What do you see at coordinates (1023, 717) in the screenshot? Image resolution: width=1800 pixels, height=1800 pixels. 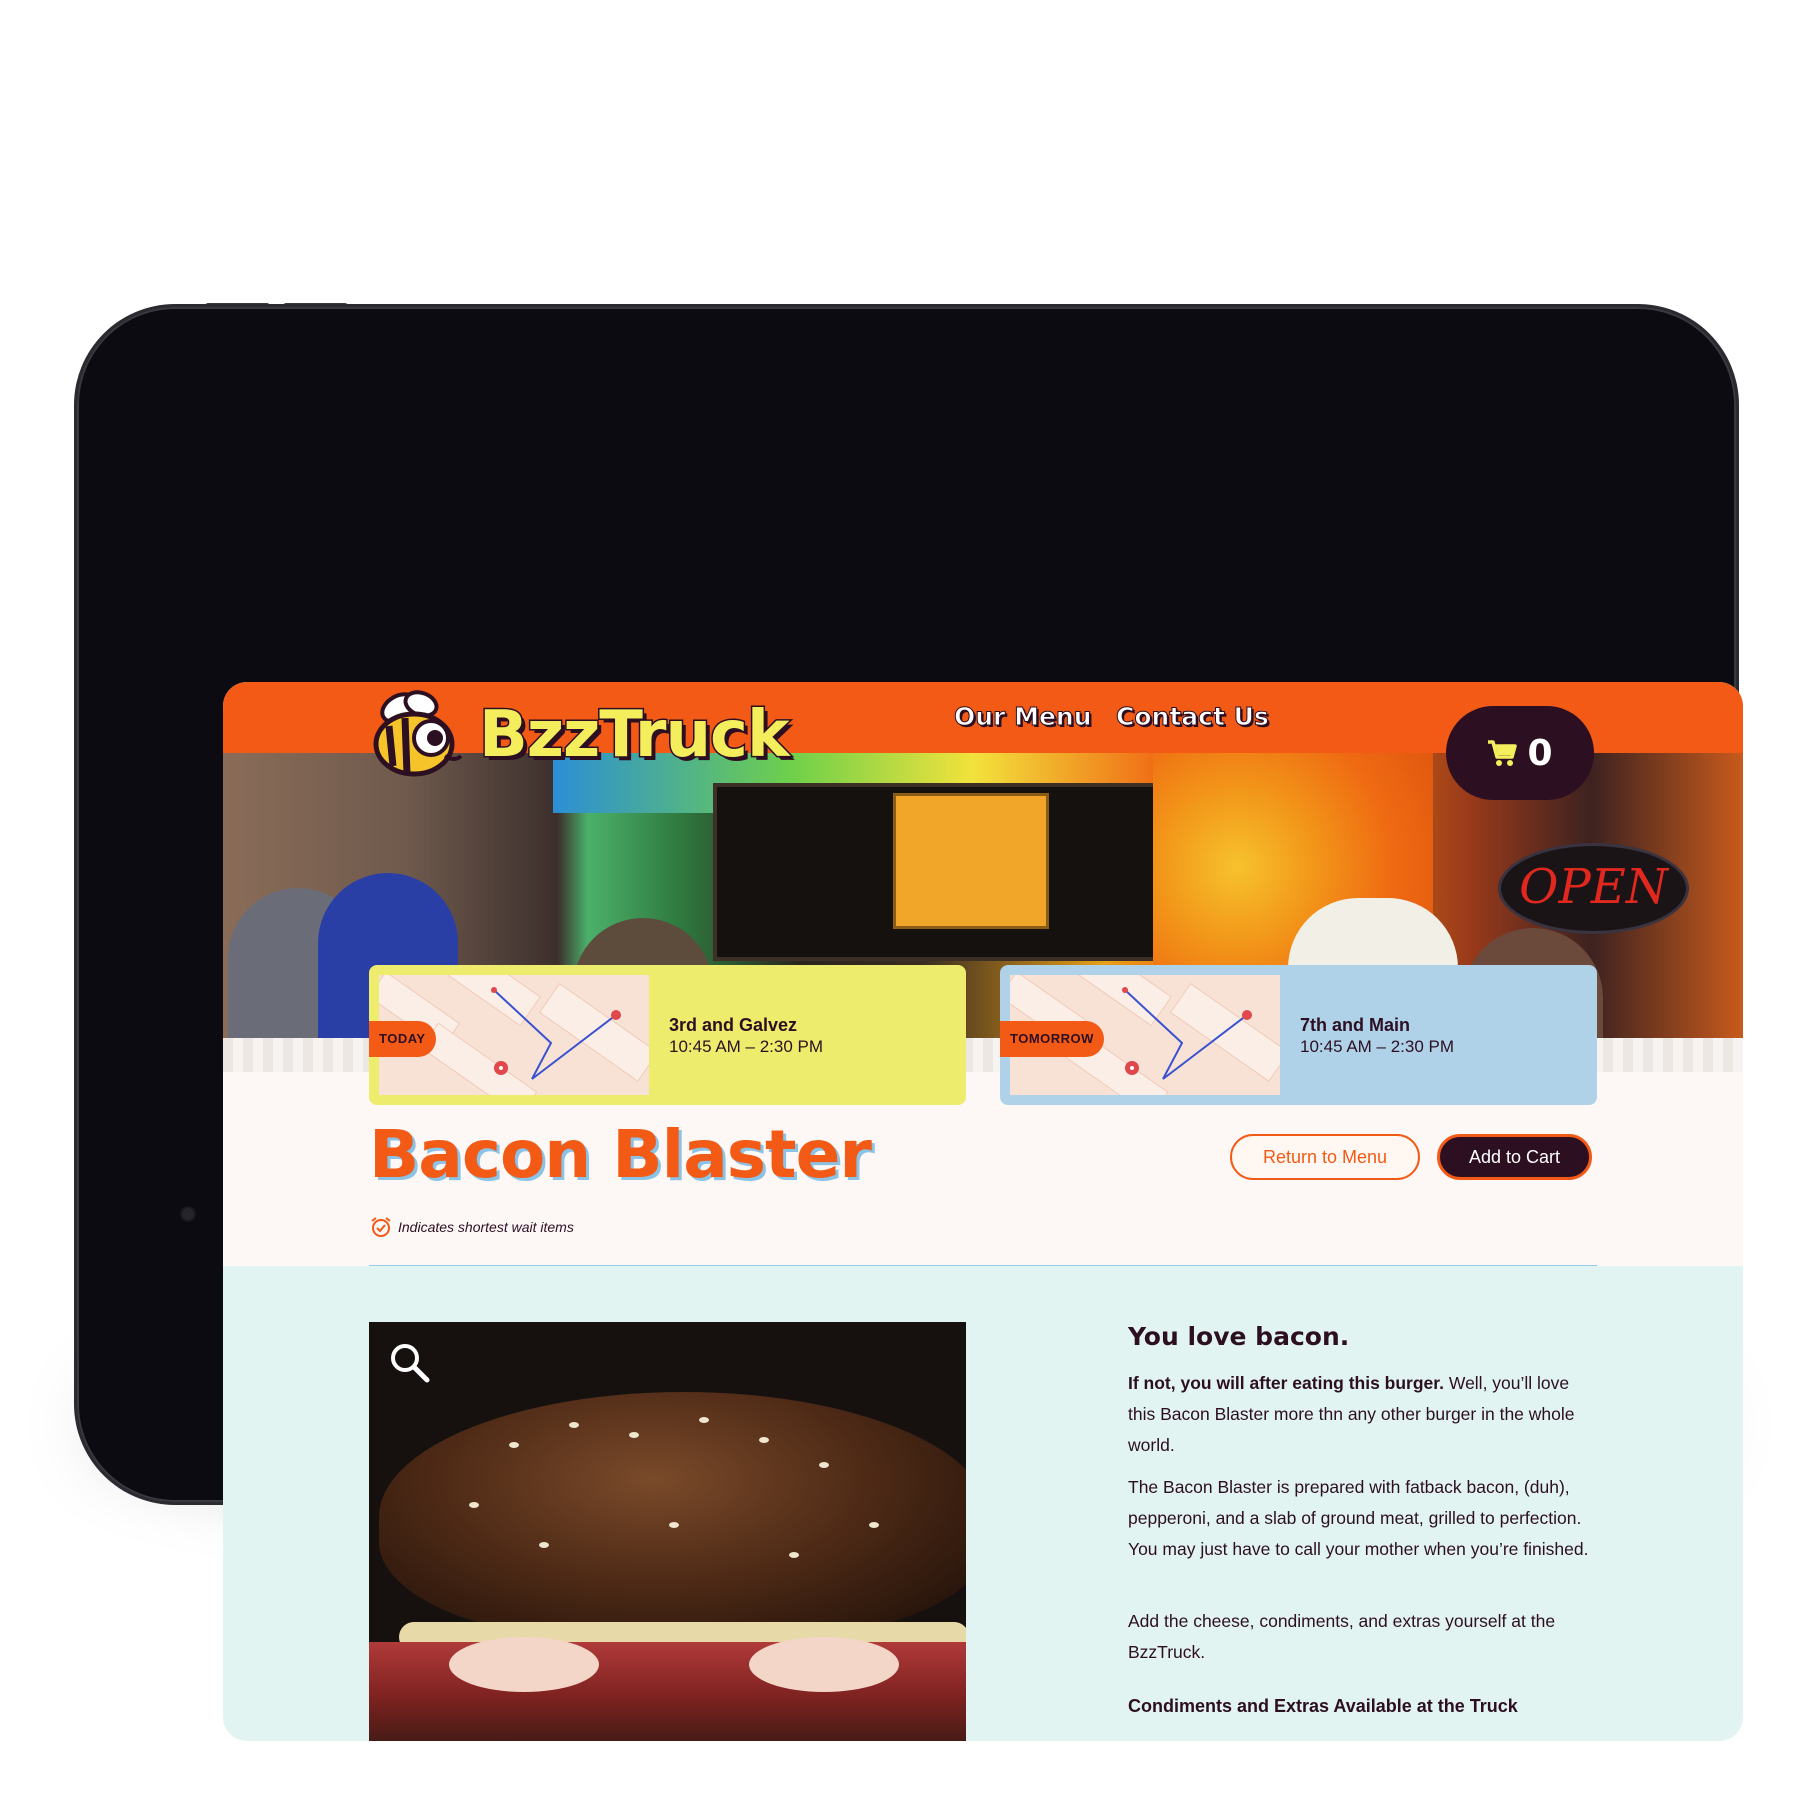 I see `nav-our-menu: Our Menu` at bounding box center [1023, 717].